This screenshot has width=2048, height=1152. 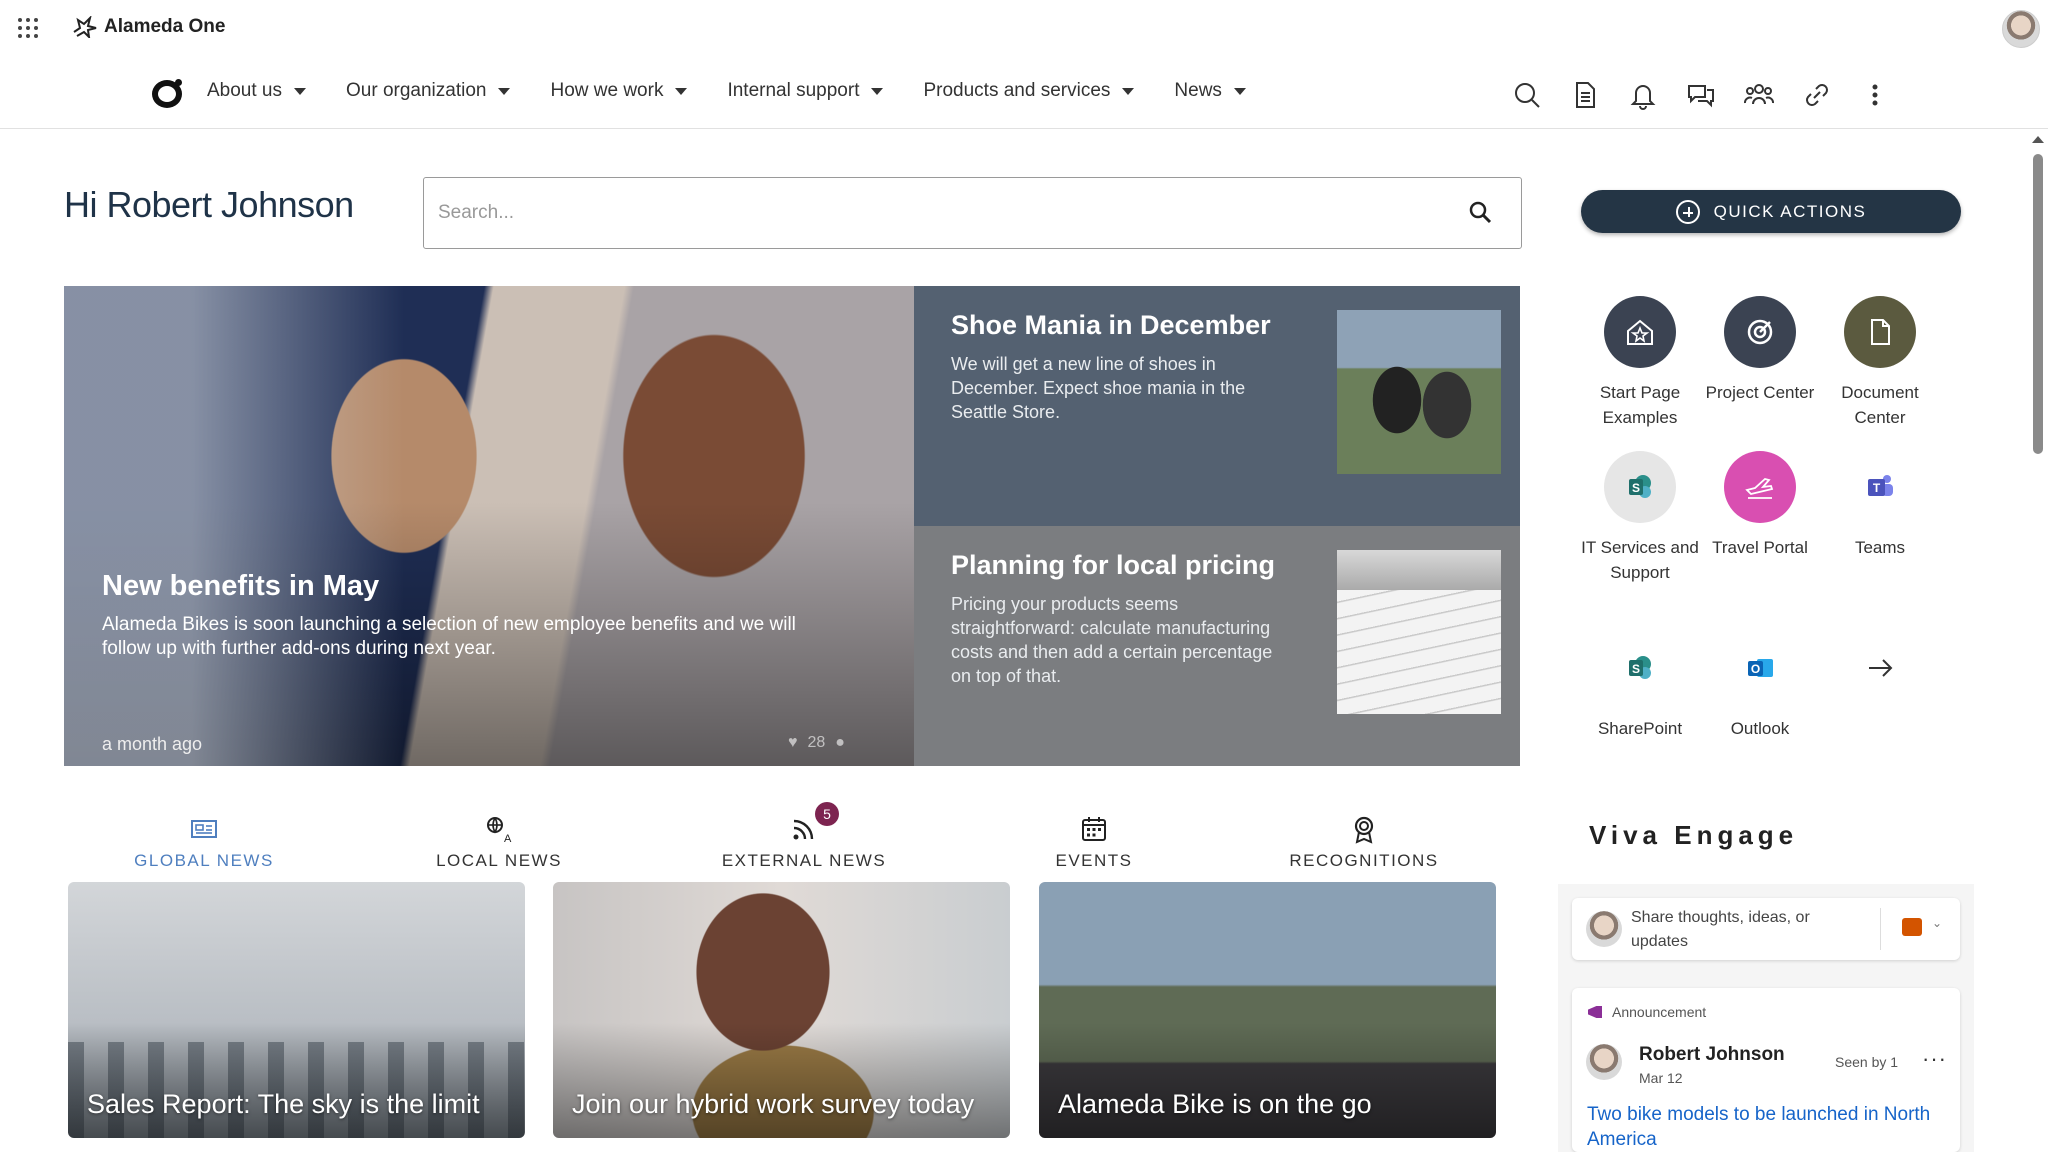 What do you see at coordinates (1875, 95) in the screenshot?
I see `more-icon` at bounding box center [1875, 95].